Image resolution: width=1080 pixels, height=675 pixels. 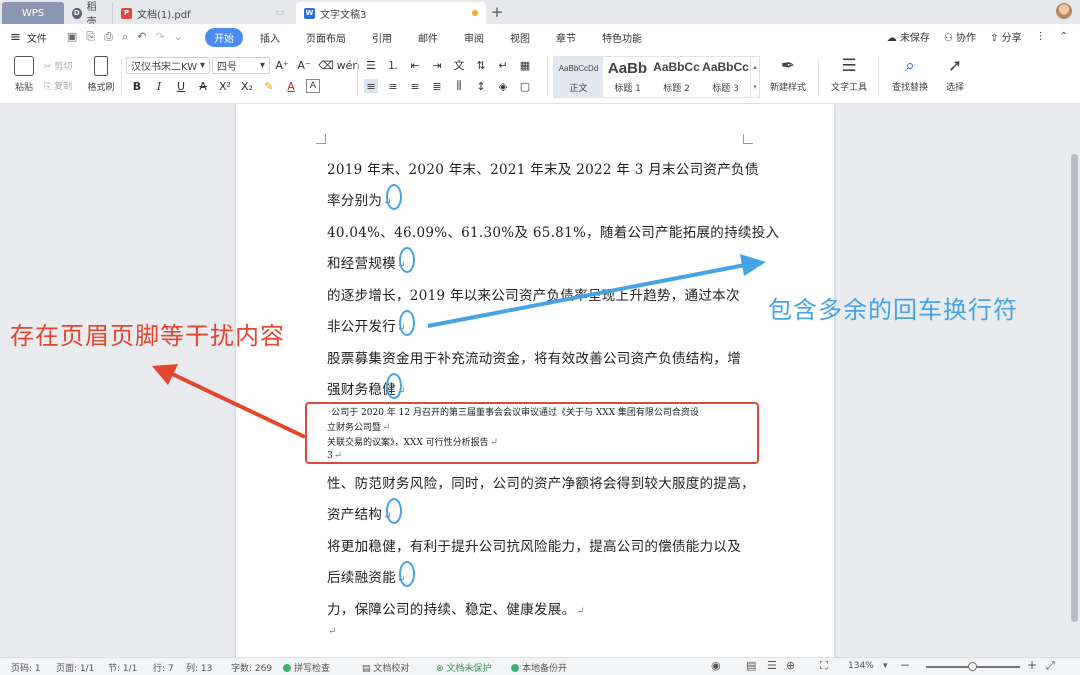 I want to click on strikethrough-icon: A, so click(x=203, y=86).